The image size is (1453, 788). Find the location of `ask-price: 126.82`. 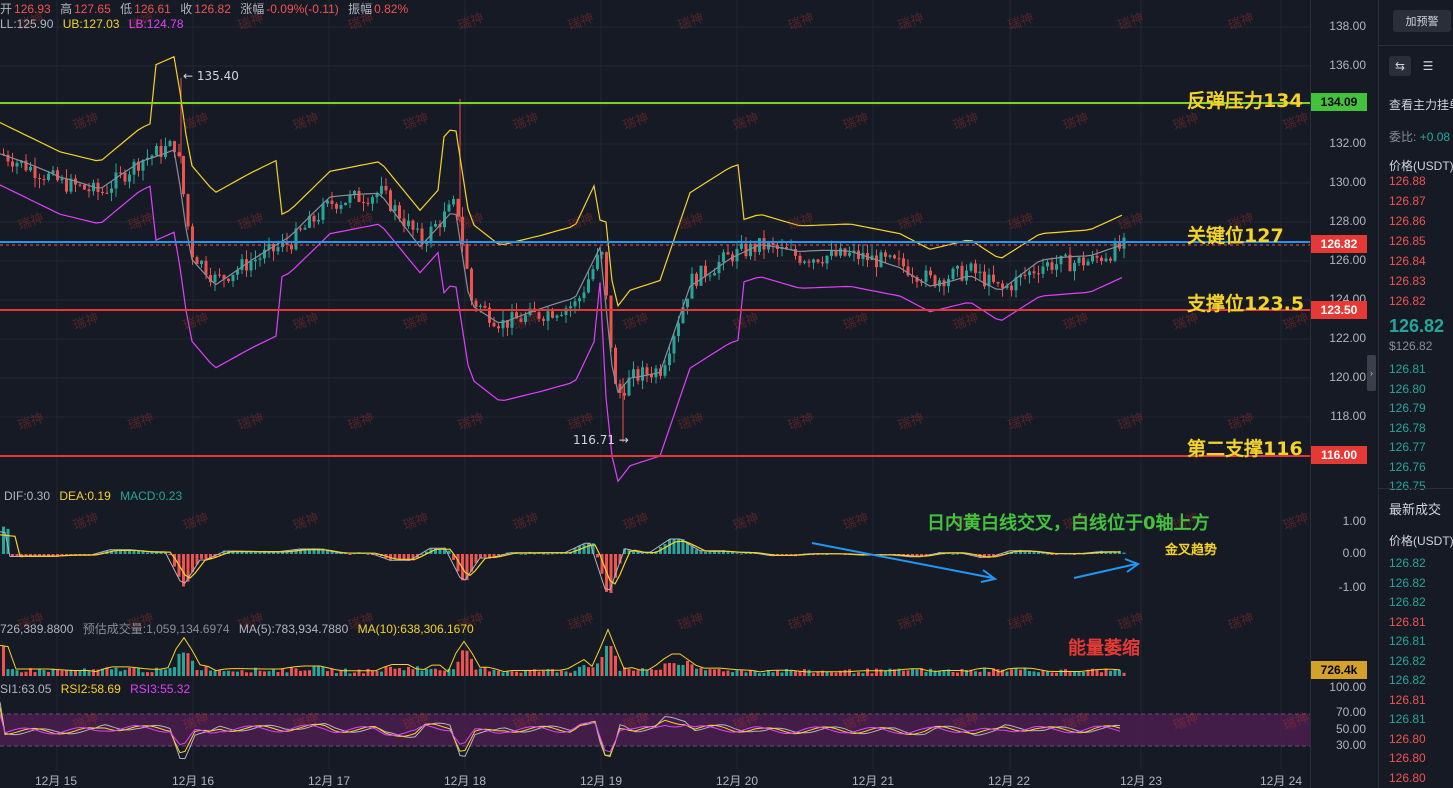

ask-price: 126.82 is located at coordinates (1407, 301).